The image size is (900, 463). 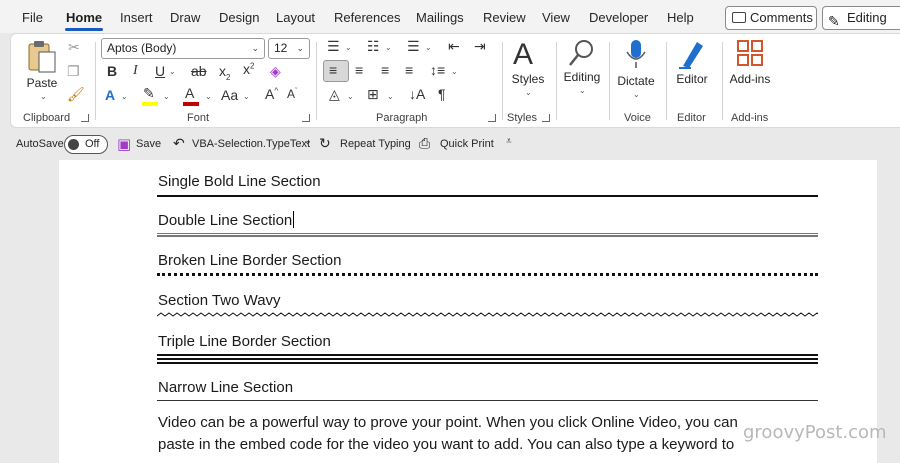 I want to click on tab-mailings: Mailings, so click(x=440, y=17).